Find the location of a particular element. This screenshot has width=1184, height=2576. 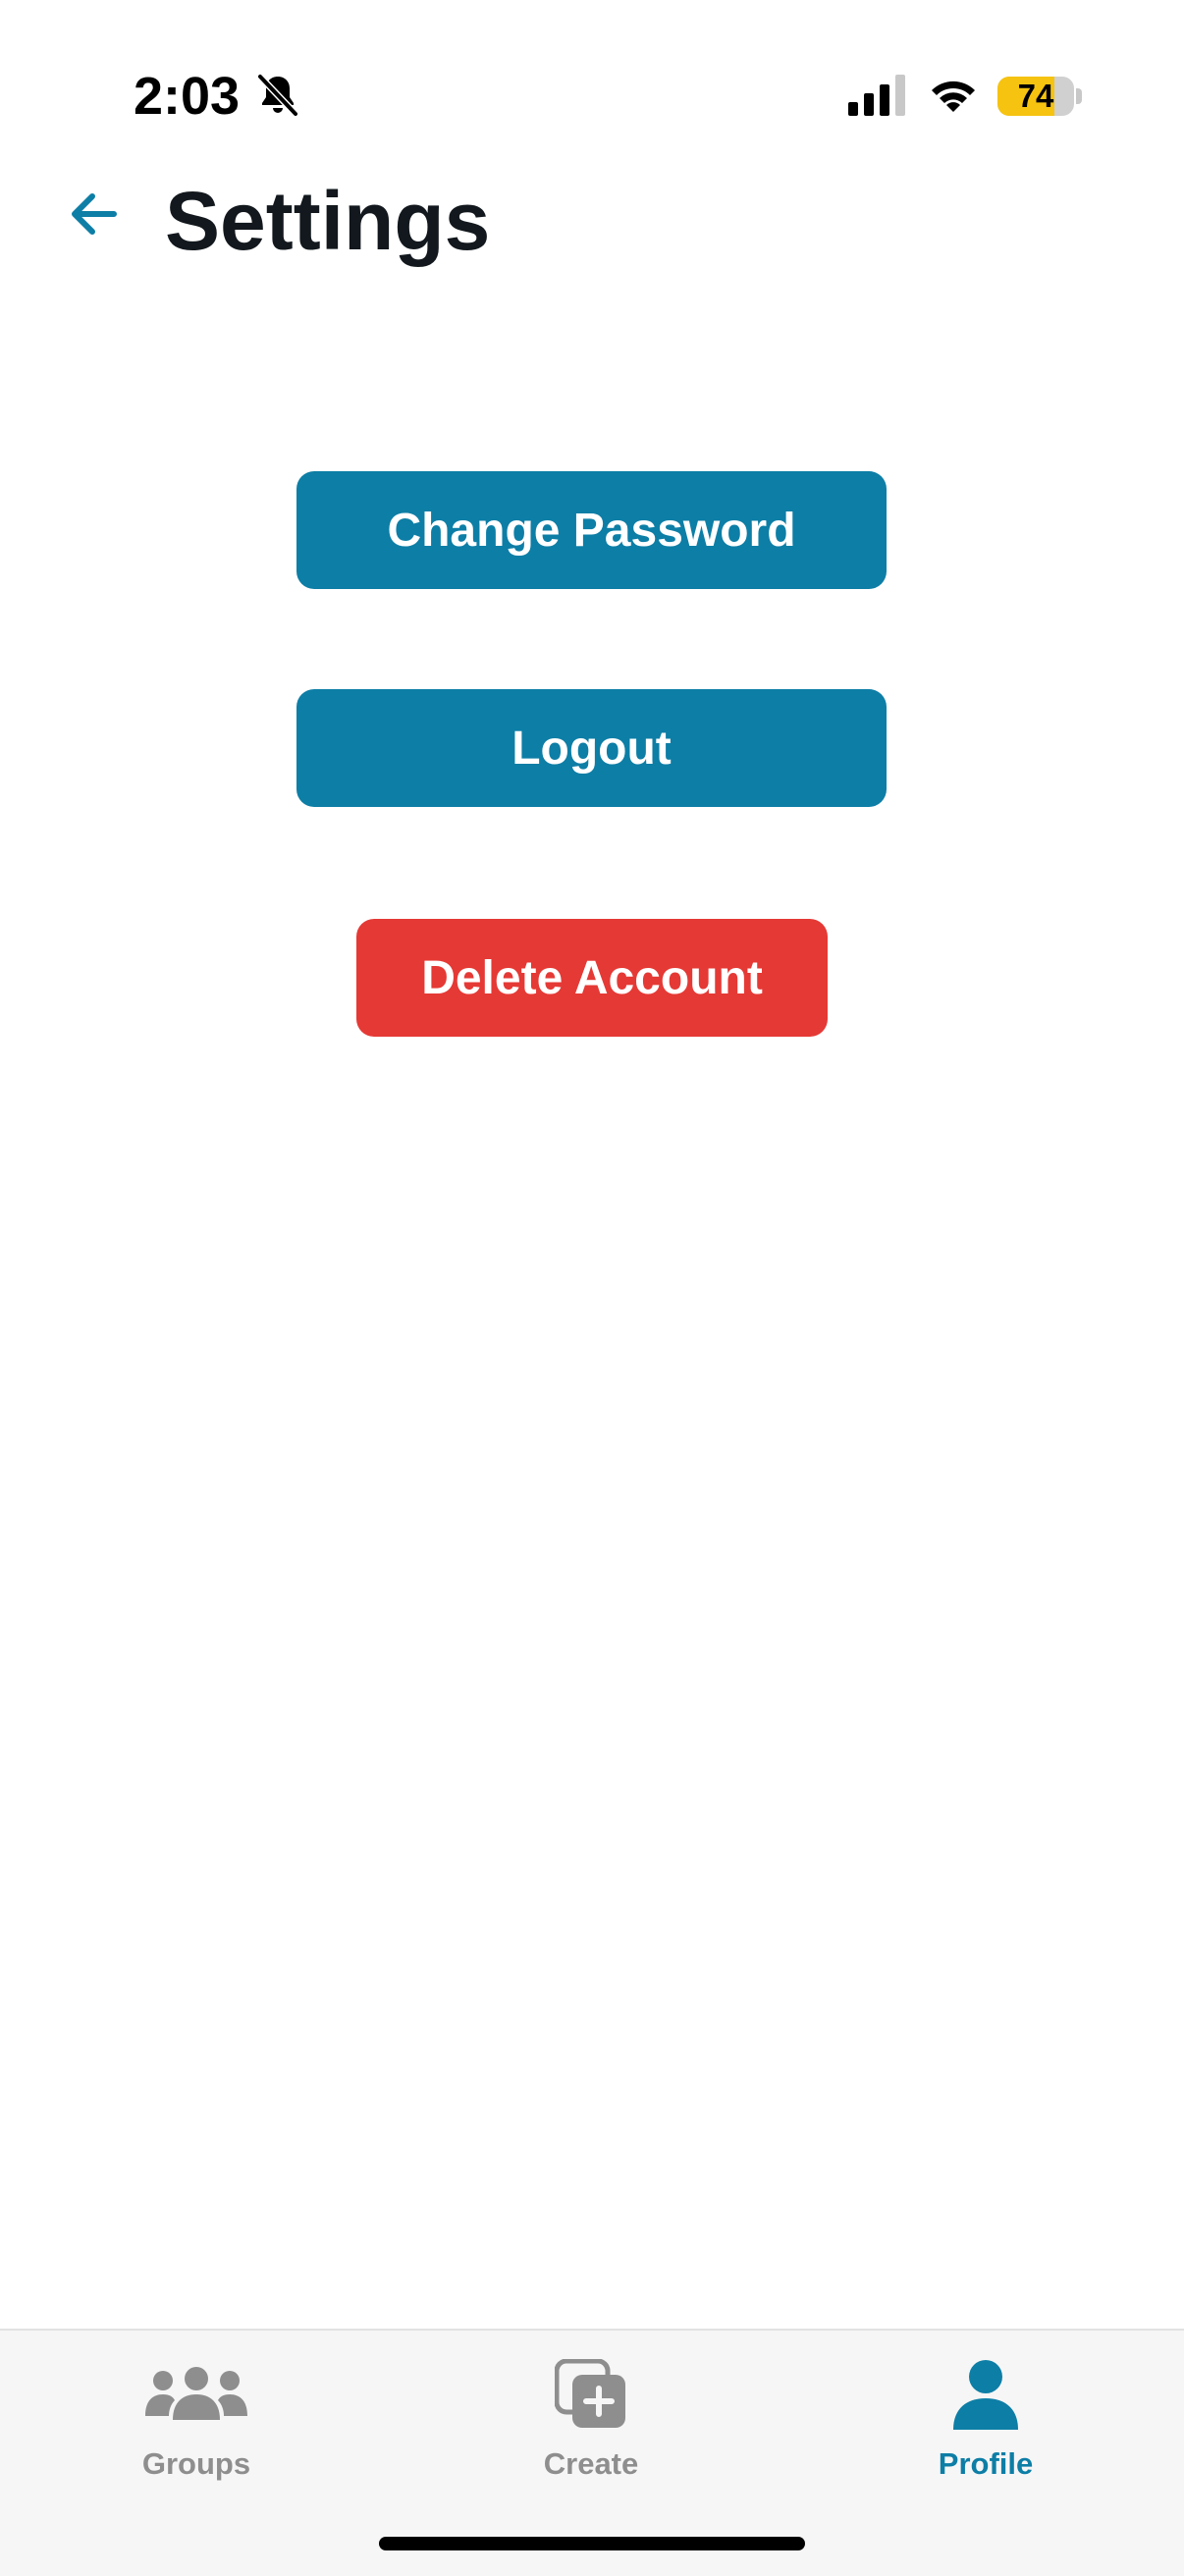

arrow-left-icon is located at coordinates (94, 214).